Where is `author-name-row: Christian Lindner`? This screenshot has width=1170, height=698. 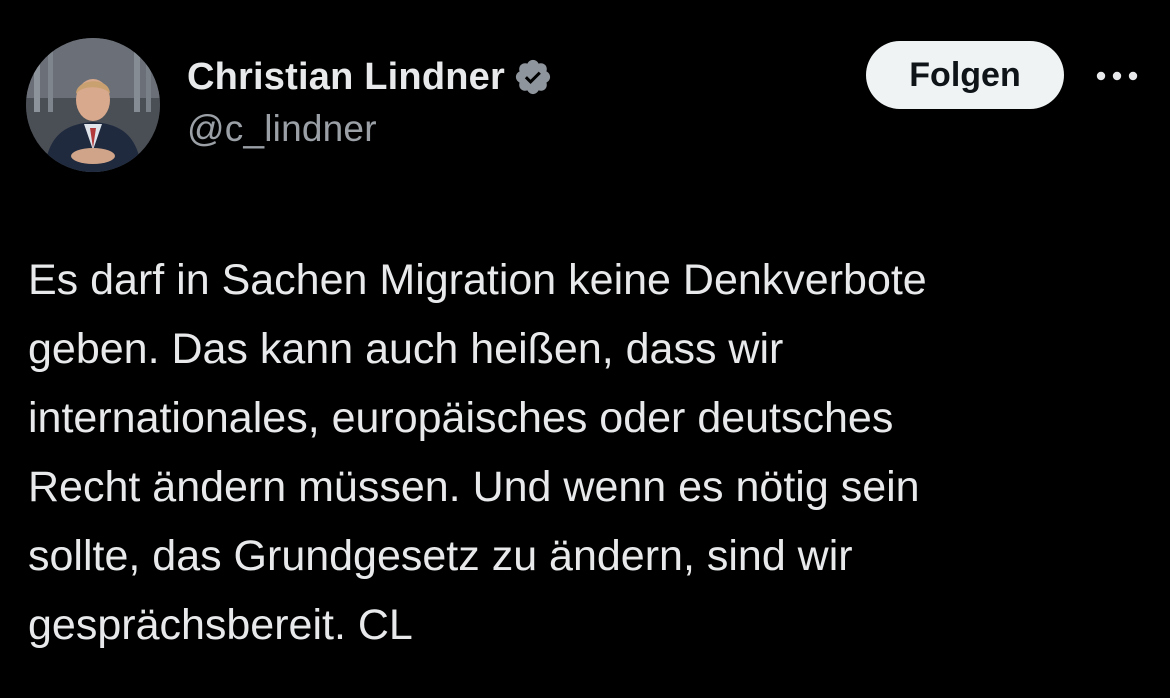
author-name-row: Christian Lindner is located at coordinates (370, 77).